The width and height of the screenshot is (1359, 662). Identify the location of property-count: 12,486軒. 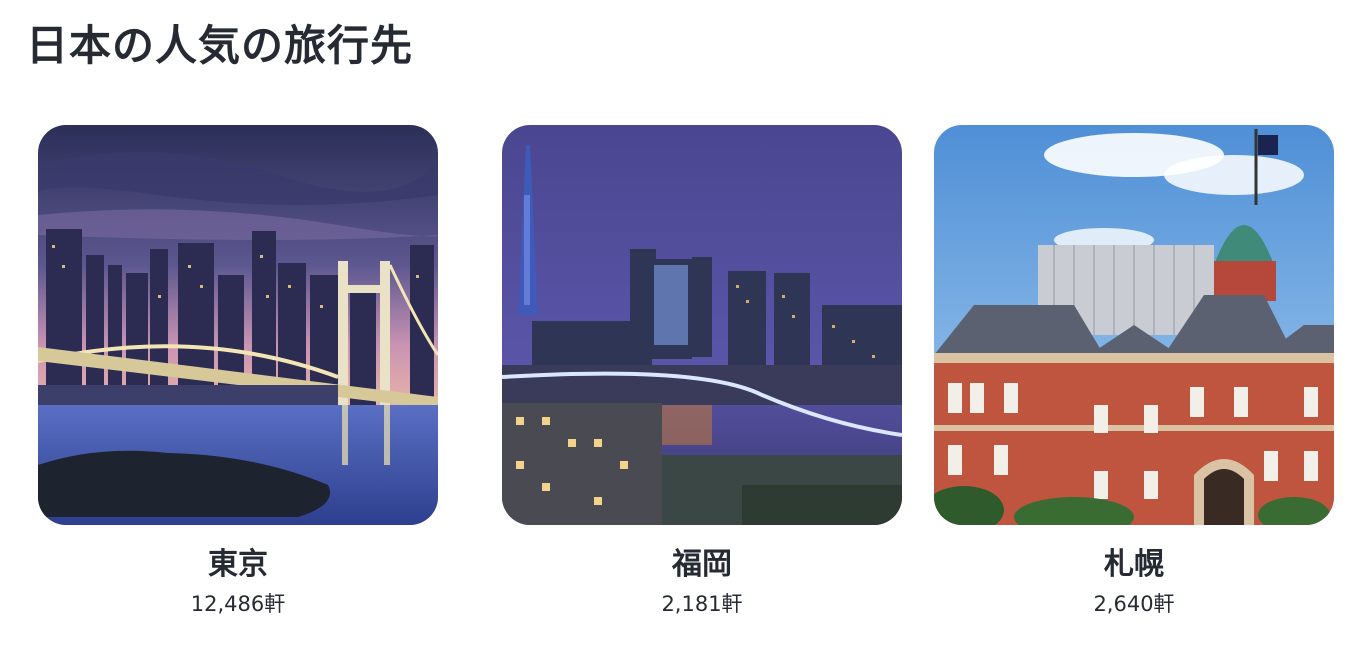
(238, 604).